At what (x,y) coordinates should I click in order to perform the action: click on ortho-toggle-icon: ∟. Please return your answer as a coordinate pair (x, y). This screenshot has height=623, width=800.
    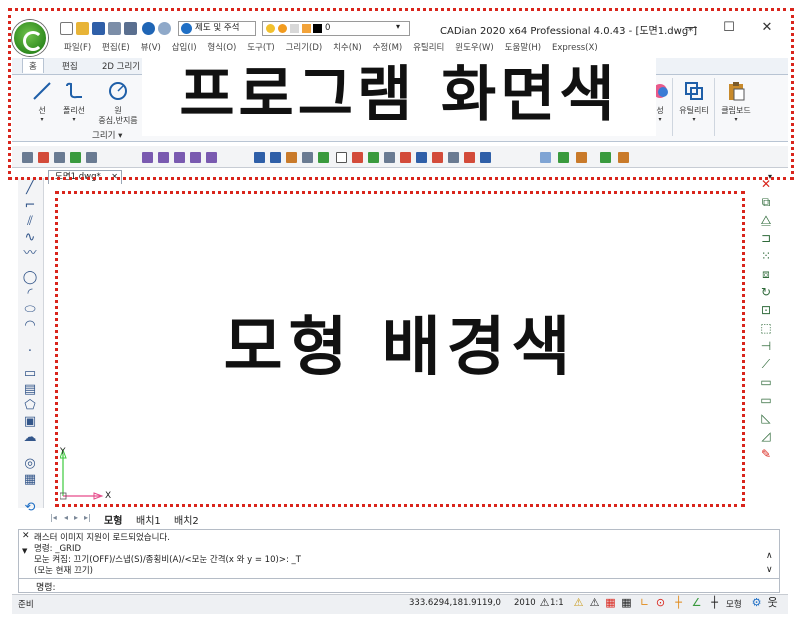
    Looking at the image, I should click on (644, 602).